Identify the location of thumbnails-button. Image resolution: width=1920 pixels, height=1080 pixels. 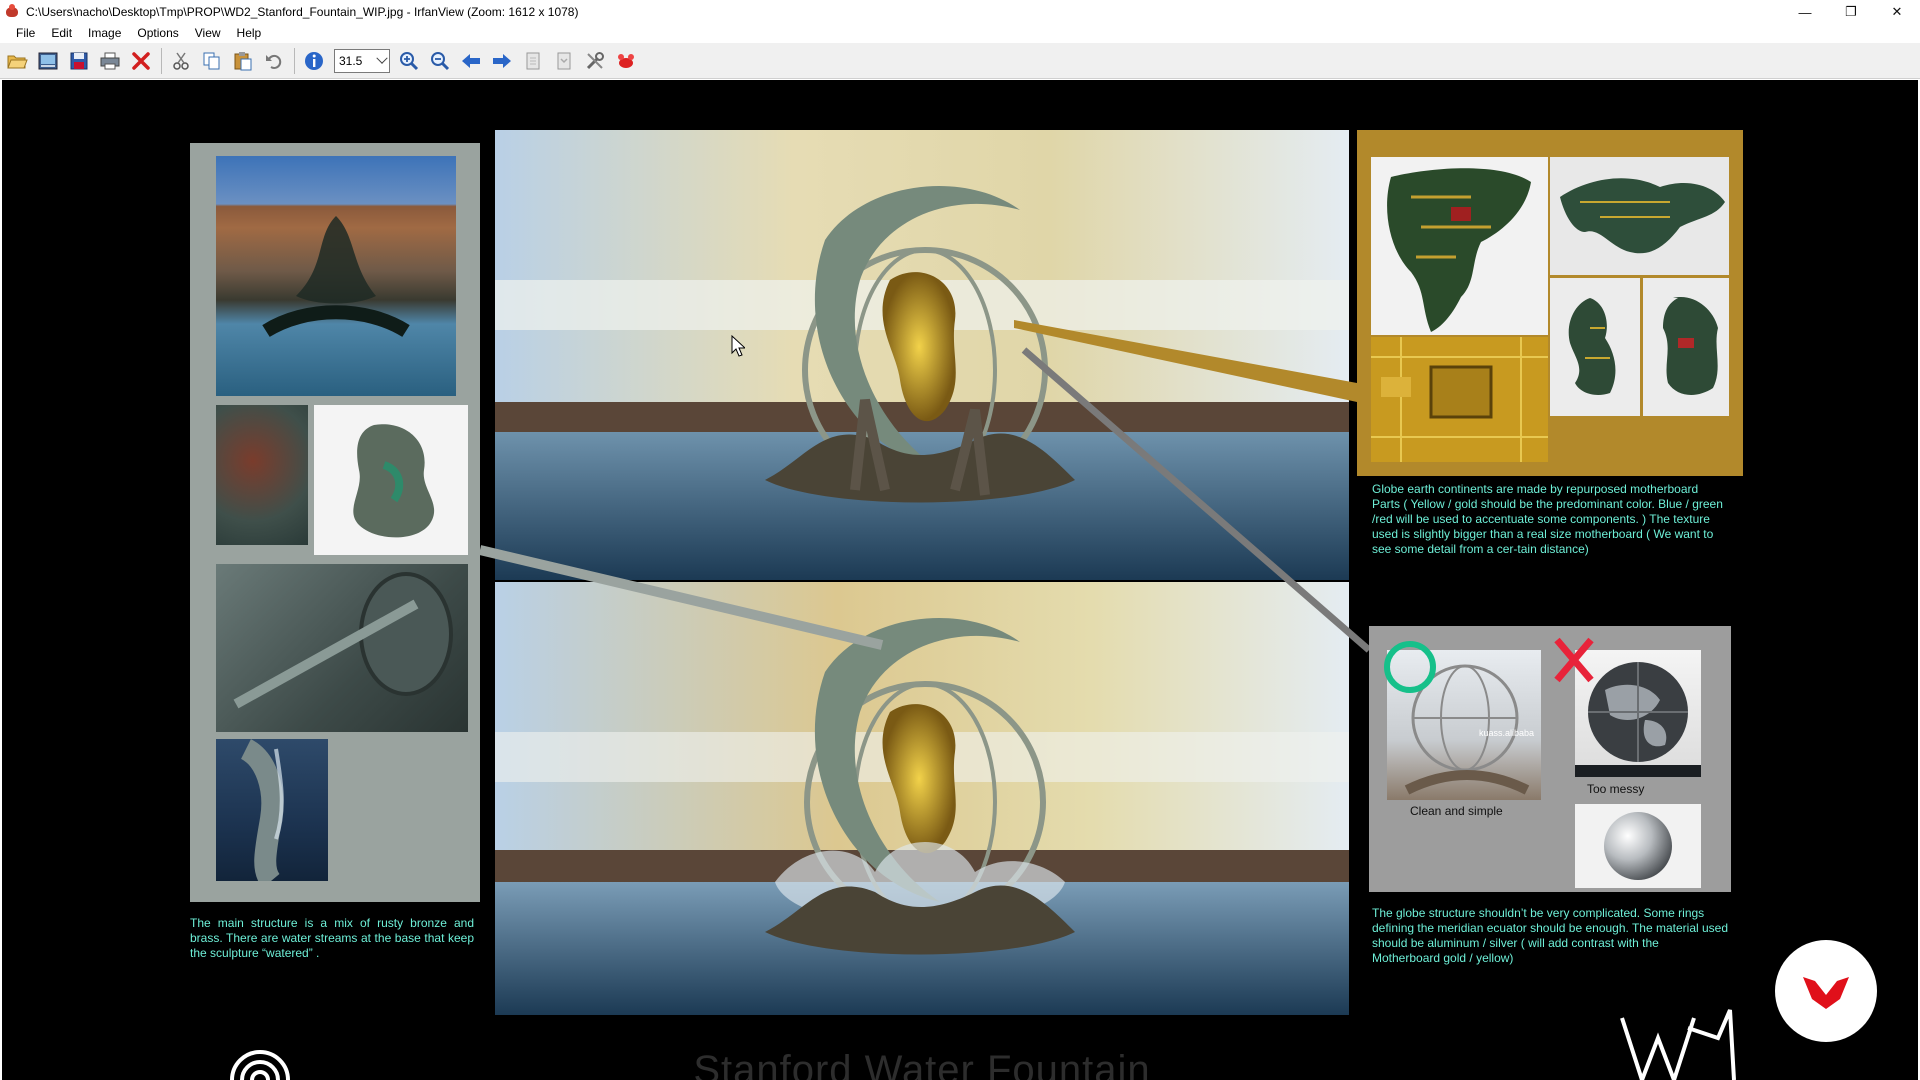
(48, 61).